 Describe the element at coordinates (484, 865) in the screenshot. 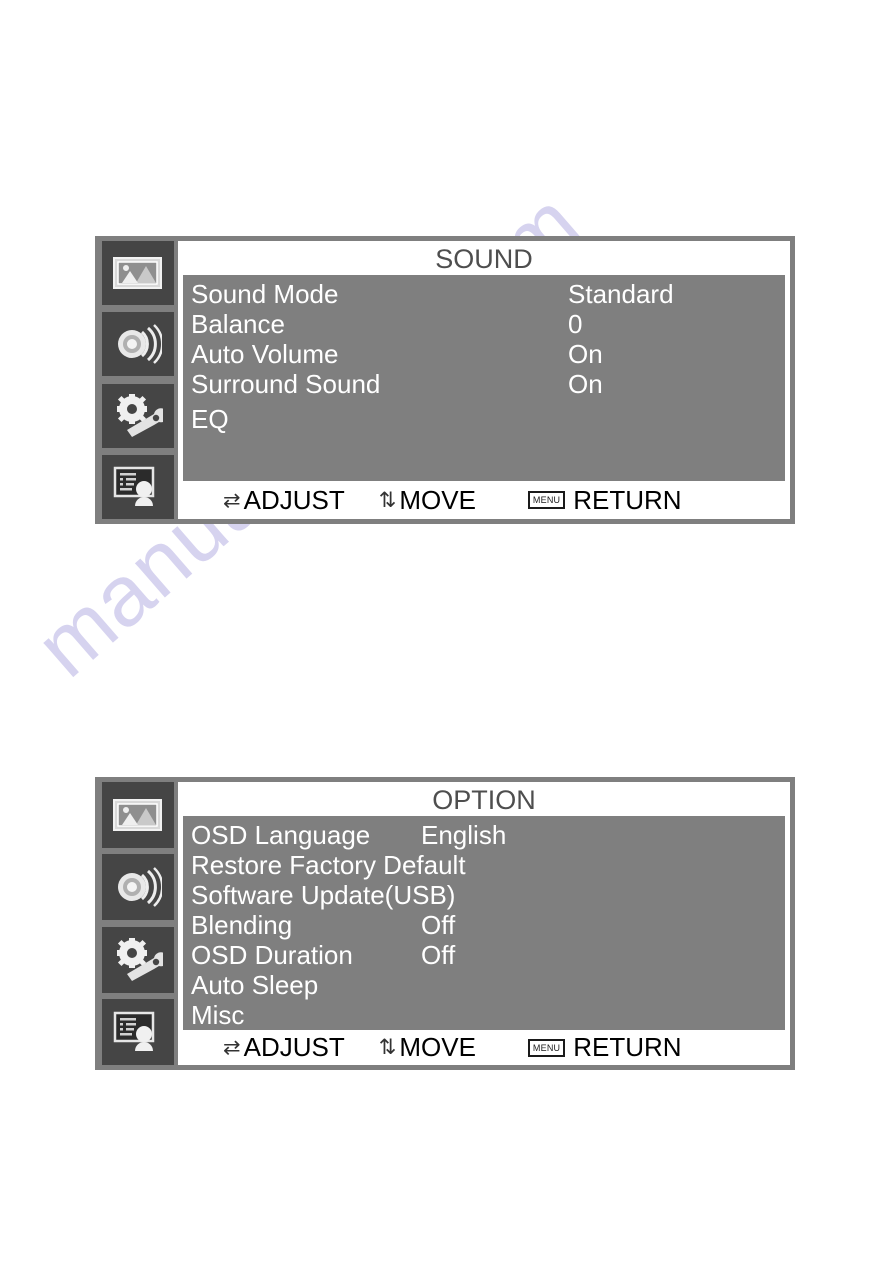

I see `menu-item-restore-factory-default: Restore Factory Default` at that location.